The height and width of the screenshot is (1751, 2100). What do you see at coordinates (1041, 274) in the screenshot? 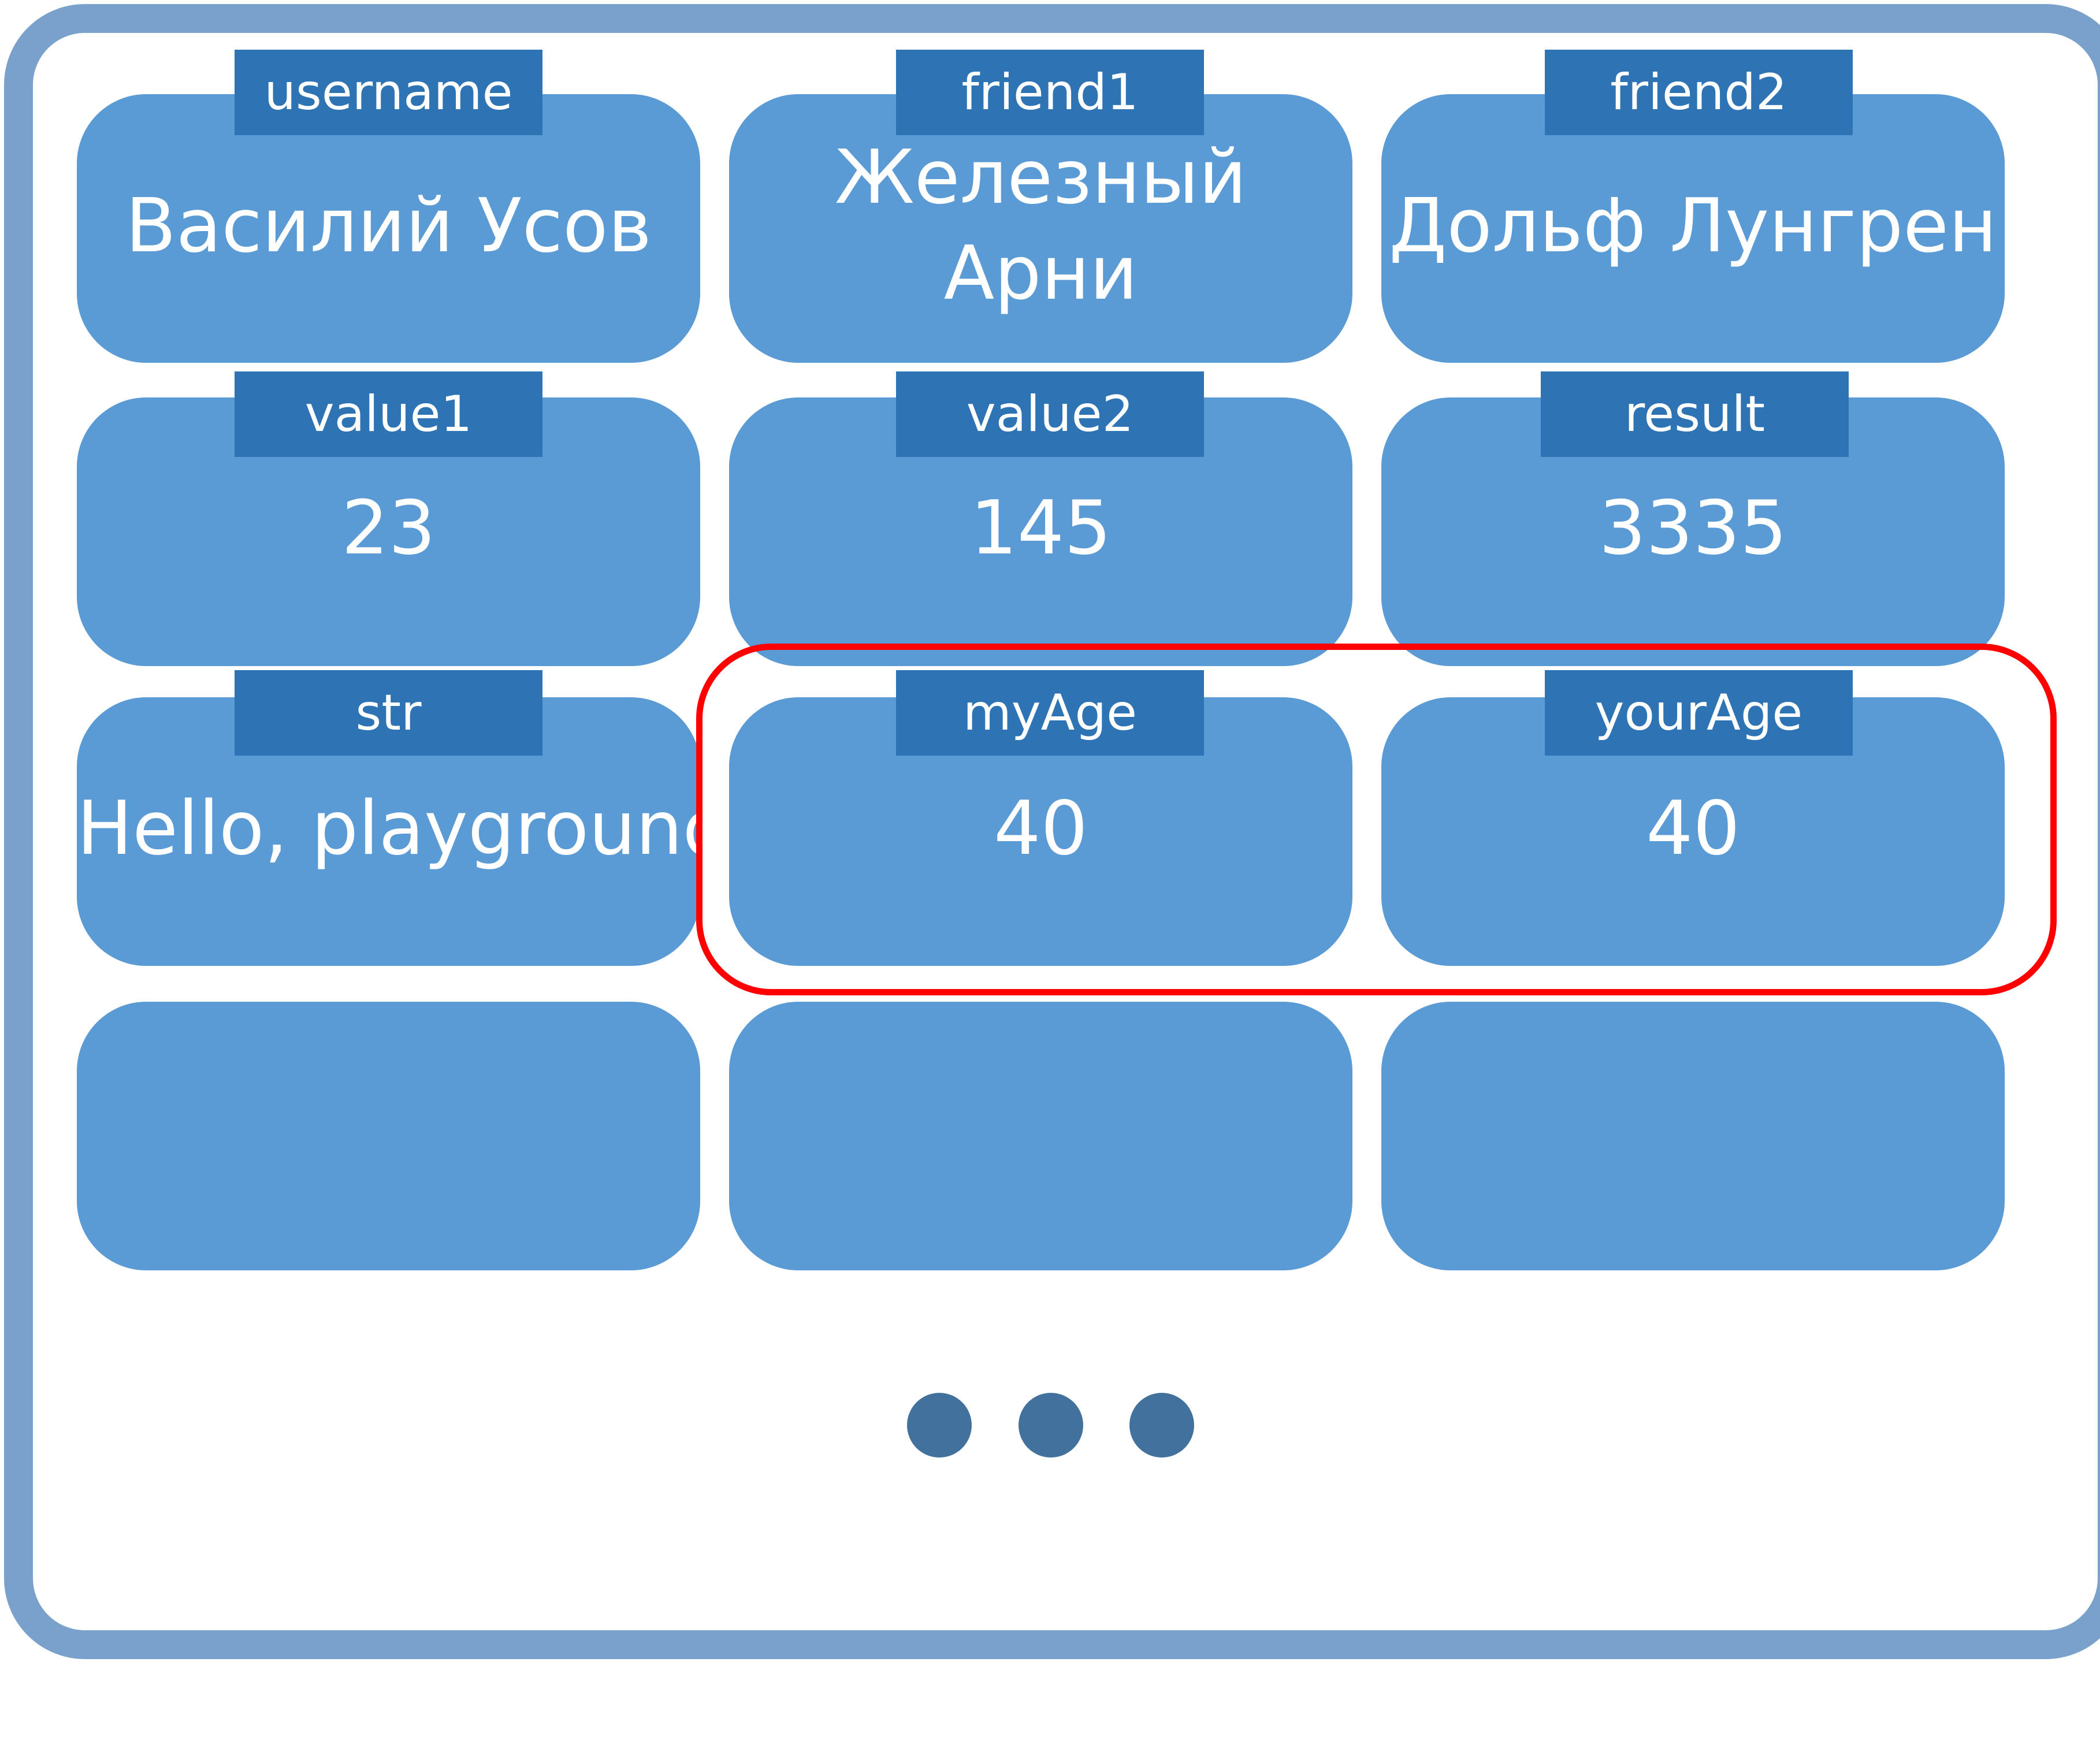
I see `cell-value-friend1-line2: Арни` at bounding box center [1041, 274].